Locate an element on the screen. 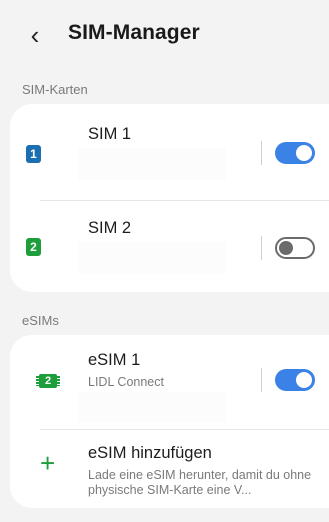 Image resolution: width=329 pixels, height=522 pixels. sim-1-number-redacted is located at coordinates (152, 164).